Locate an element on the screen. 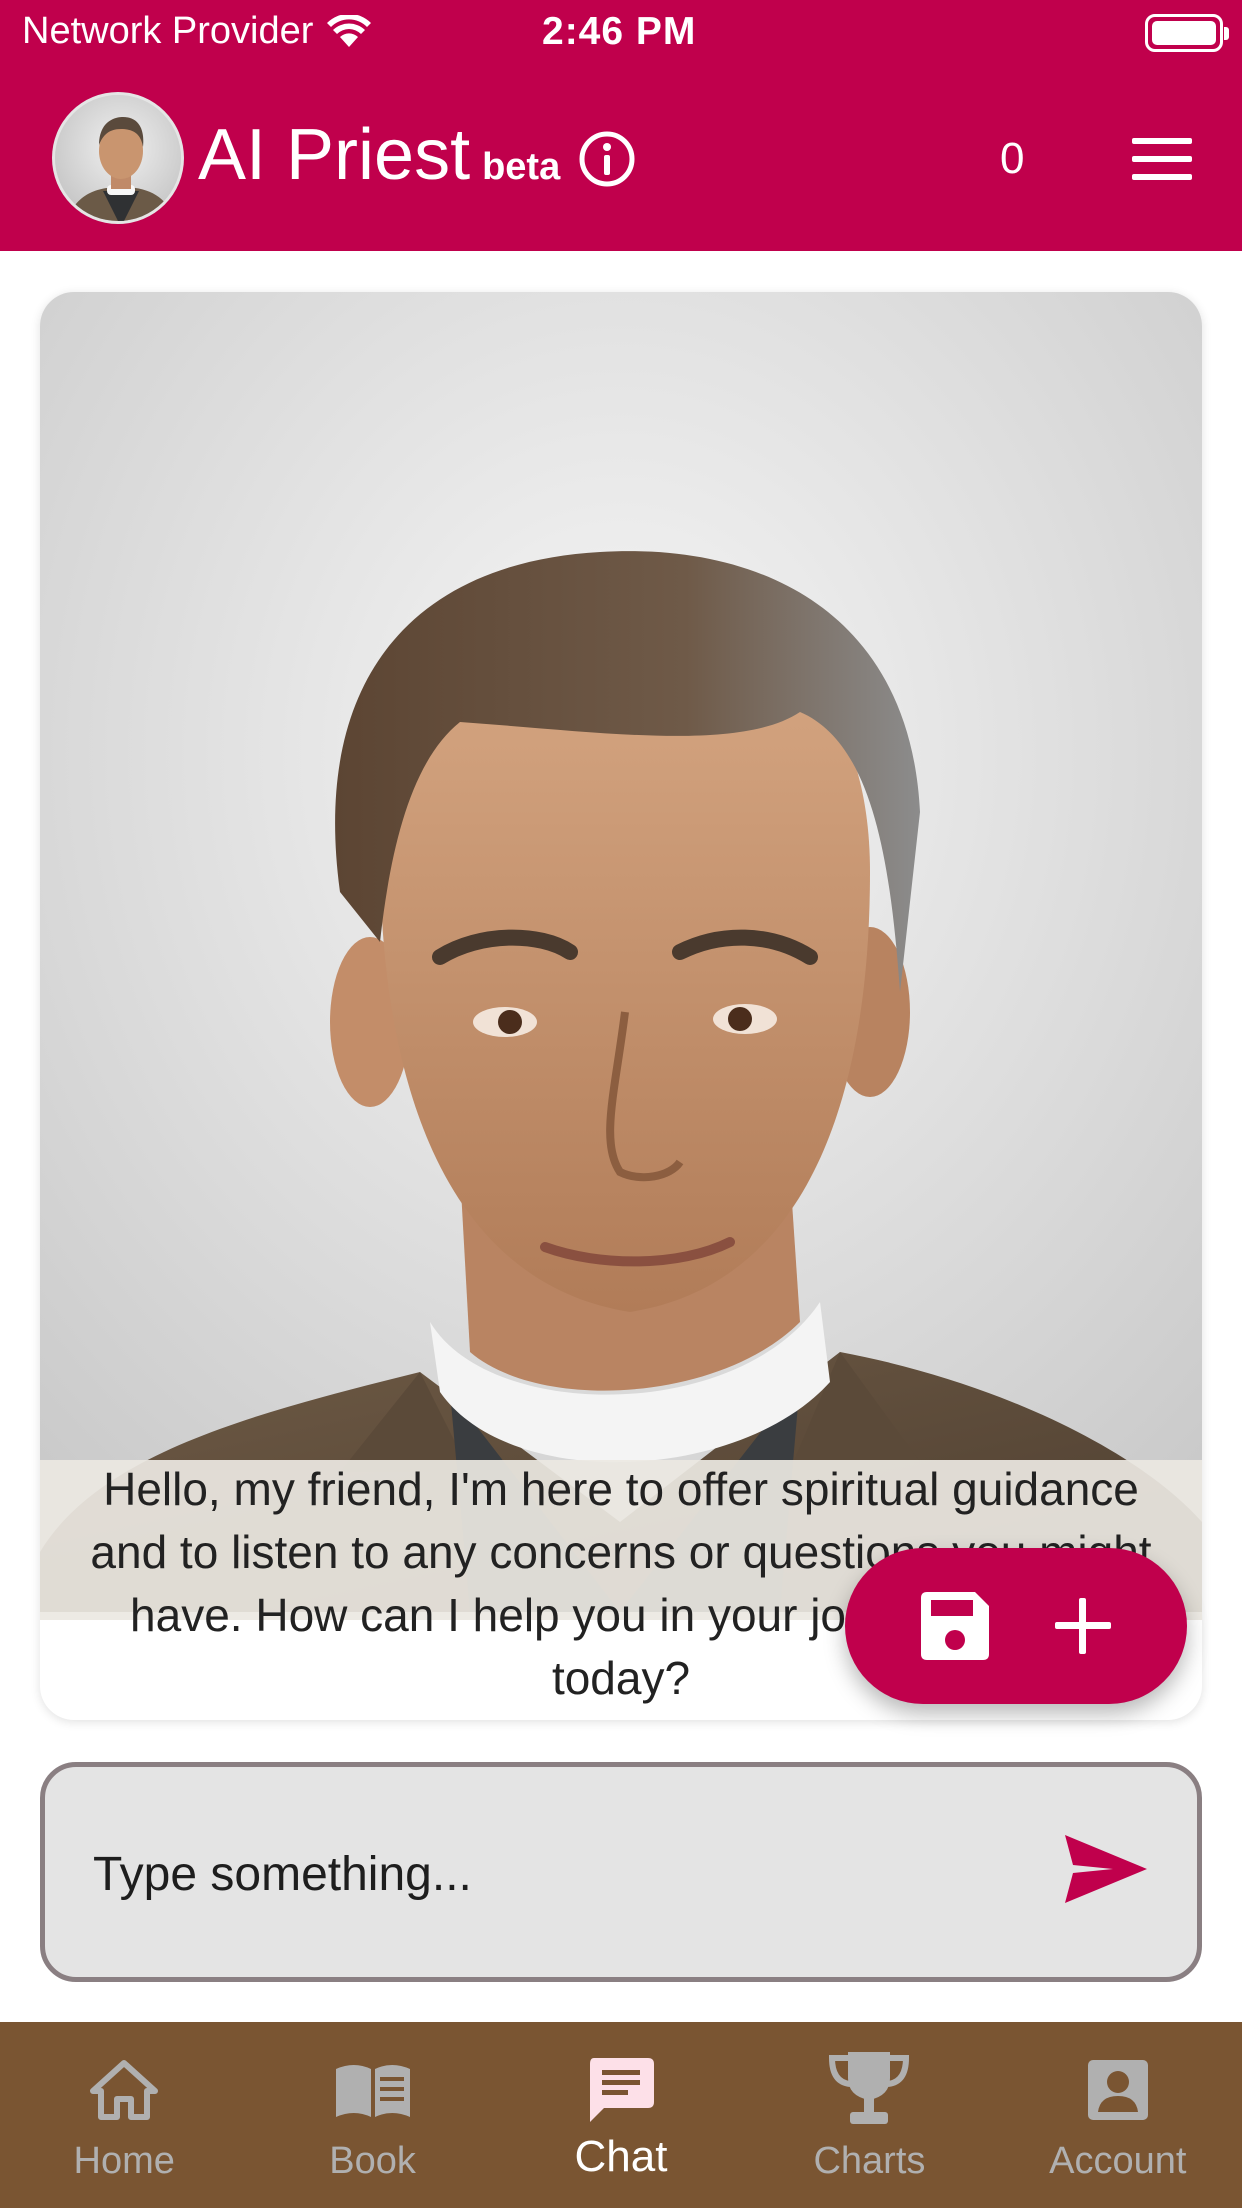 The width and height of the screenshot is (1242, 2208). nav-book: Book is located at coordinates (372, 2115).